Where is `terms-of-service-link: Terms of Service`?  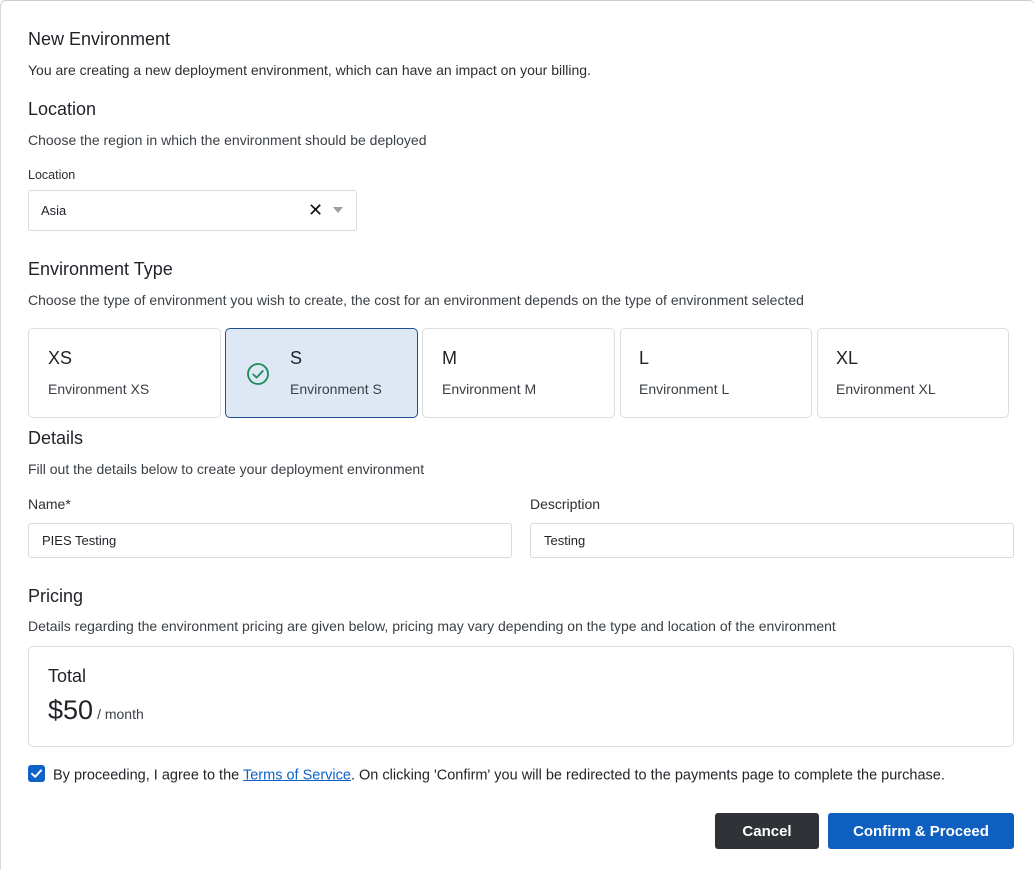
terms-of-service-link: Terms of Service is located at coordinates (297, 775).